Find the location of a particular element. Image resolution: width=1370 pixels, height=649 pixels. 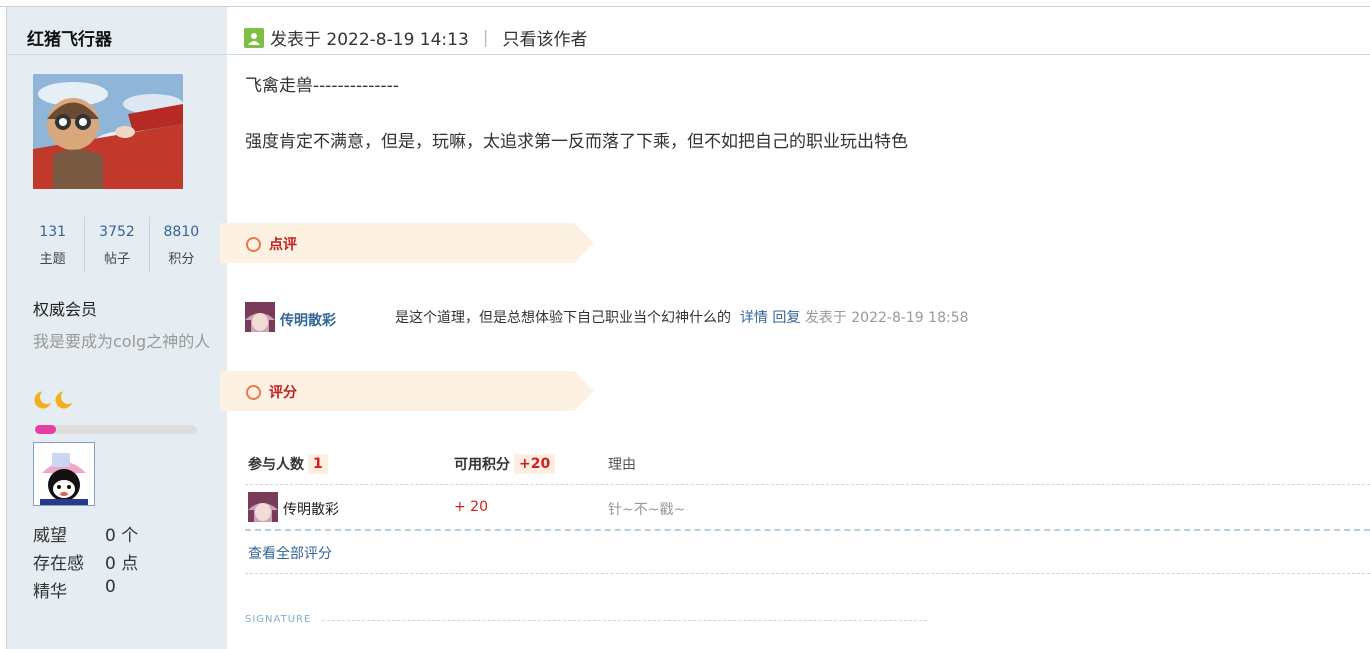

rating-reason: 针~不~戳~ is located at coordinates (647, 510).